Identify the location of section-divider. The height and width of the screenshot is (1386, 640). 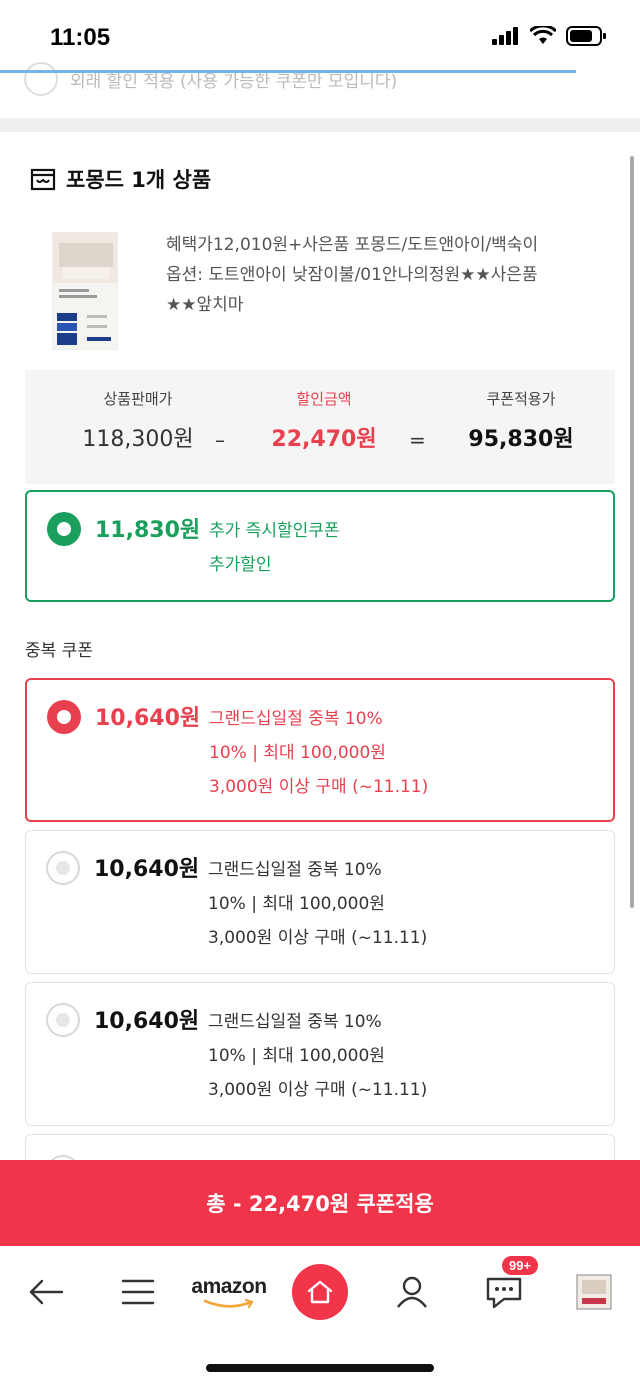
(320, 125).